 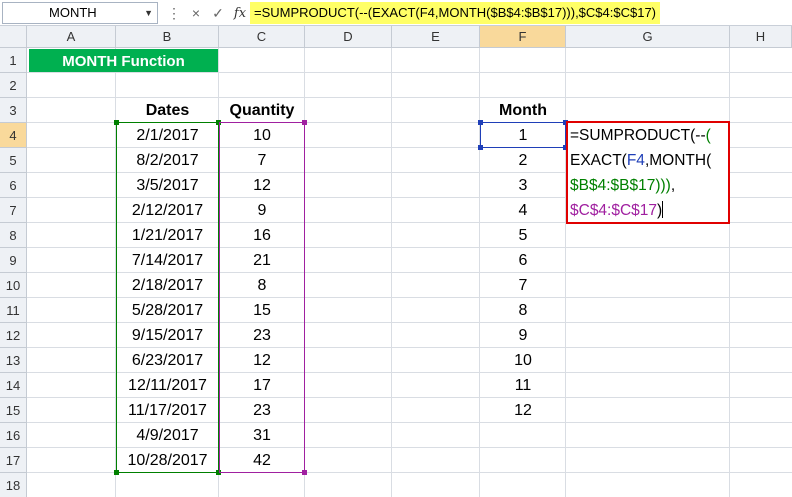 I want to click on month-cell: 2, so click(x=523, y=160).